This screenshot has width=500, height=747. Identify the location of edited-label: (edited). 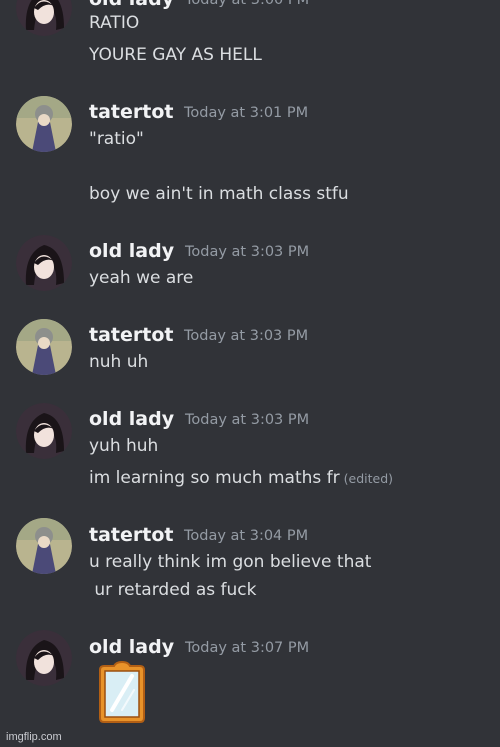
(368, 478).